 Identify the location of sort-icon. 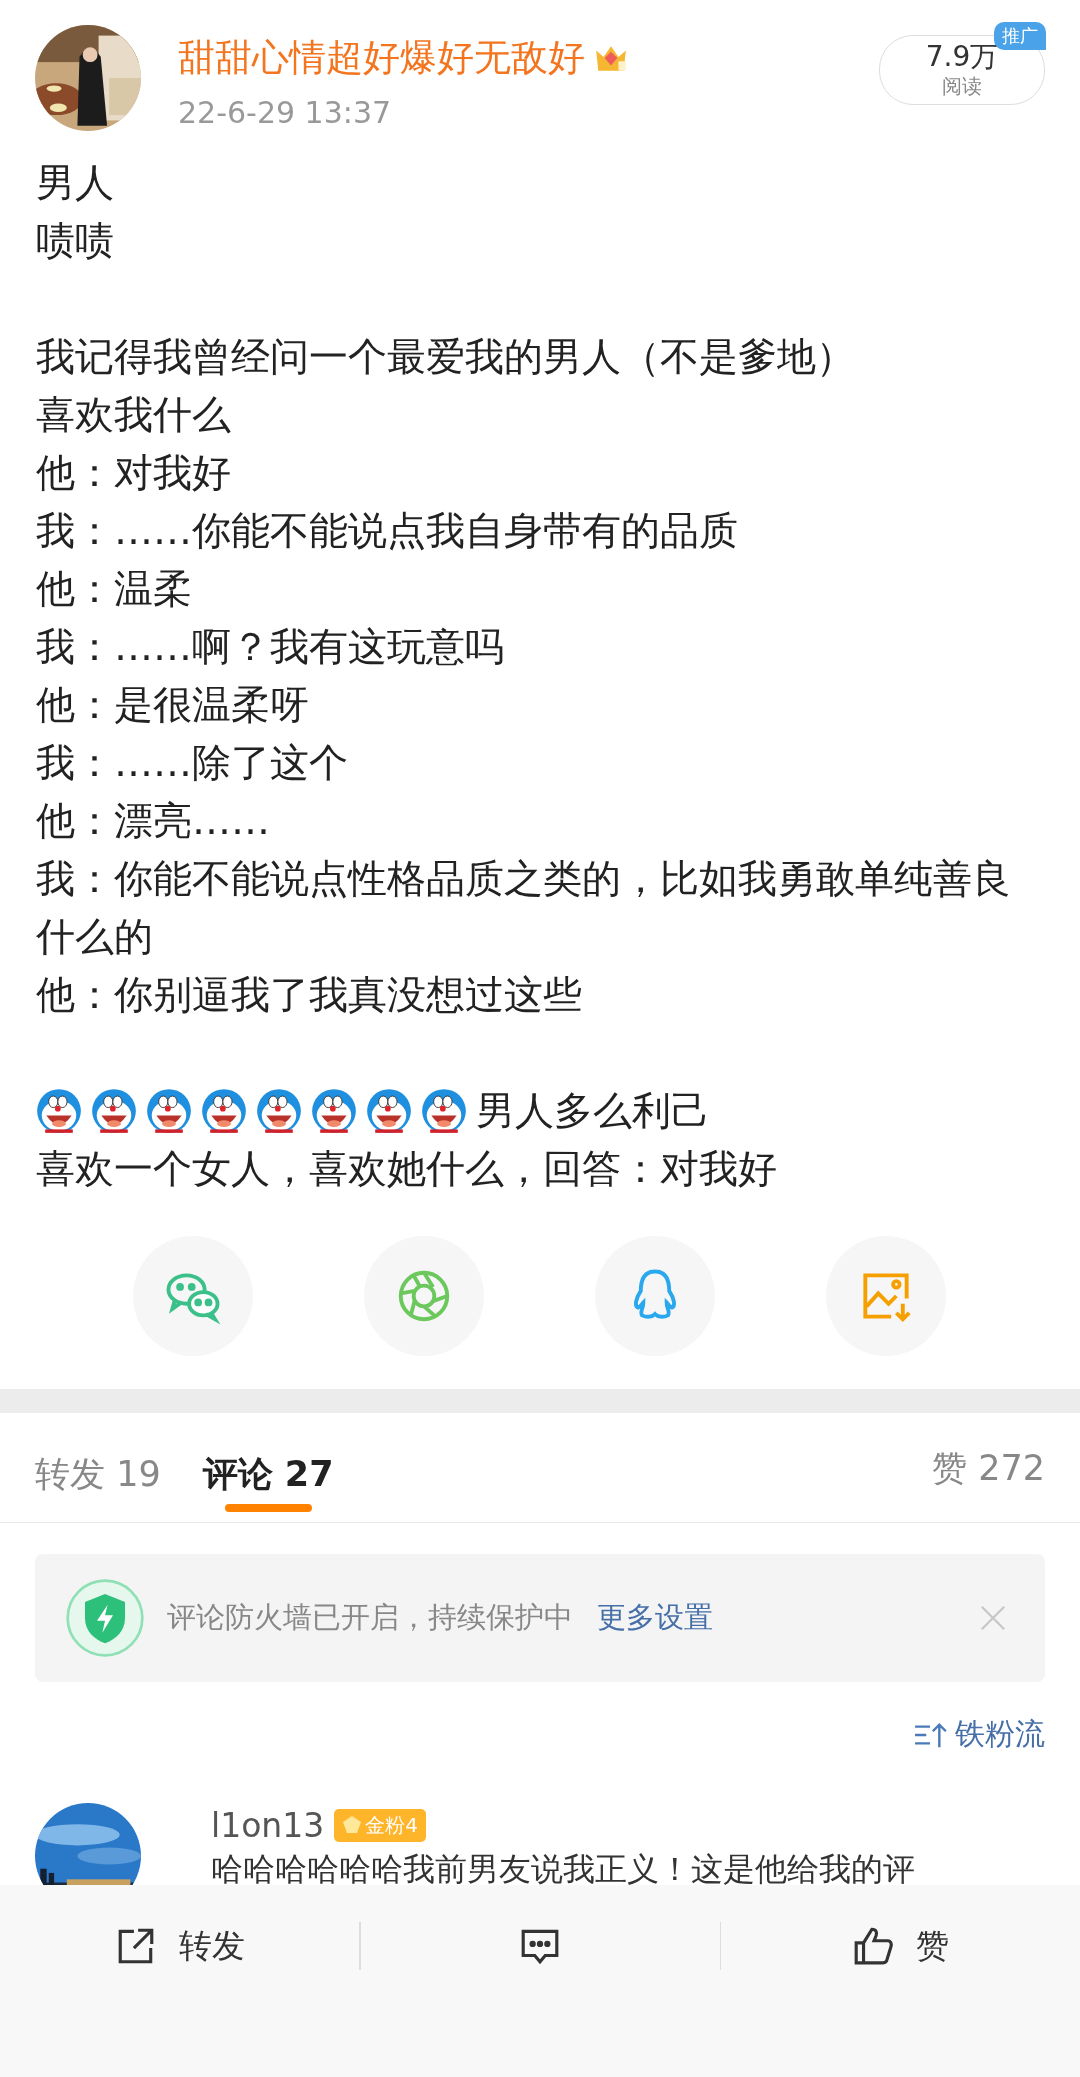
(930, 1734).